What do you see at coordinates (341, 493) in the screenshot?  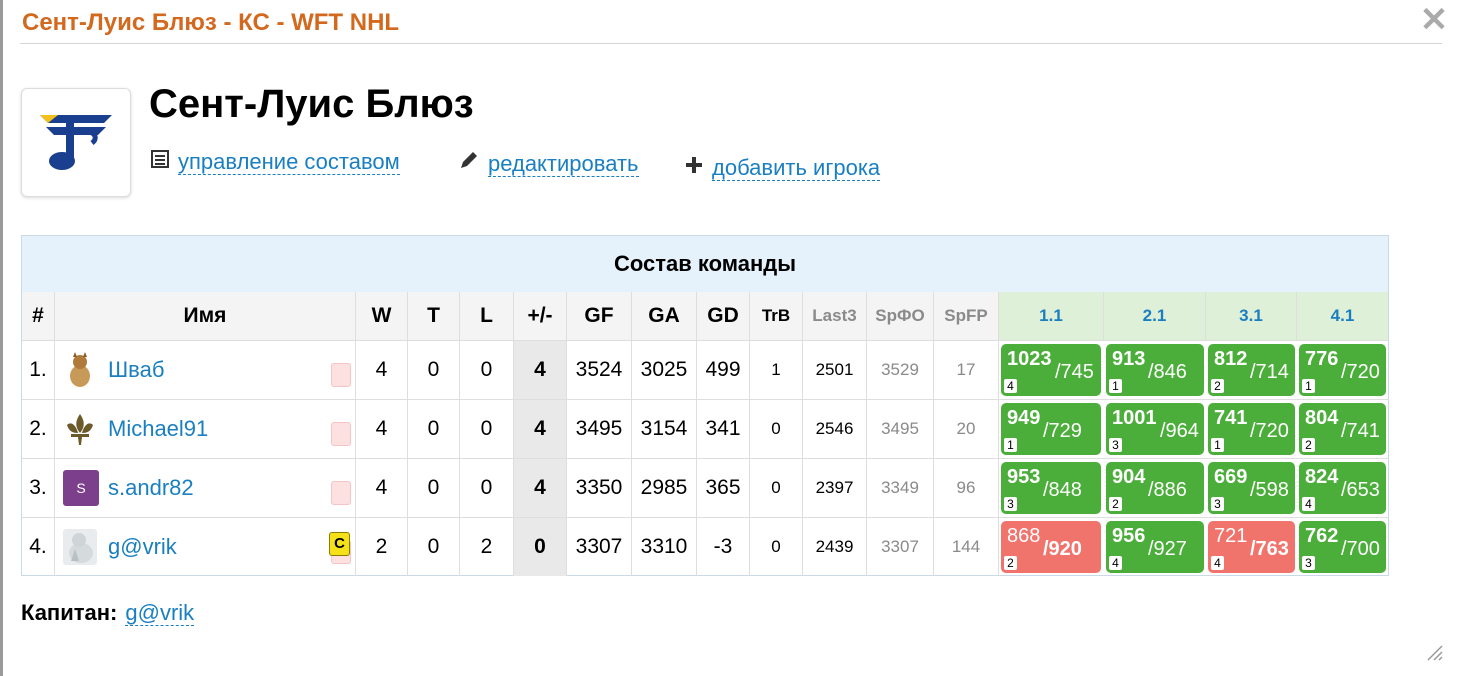 I see `status-flag` at bounding box center [341, 493].